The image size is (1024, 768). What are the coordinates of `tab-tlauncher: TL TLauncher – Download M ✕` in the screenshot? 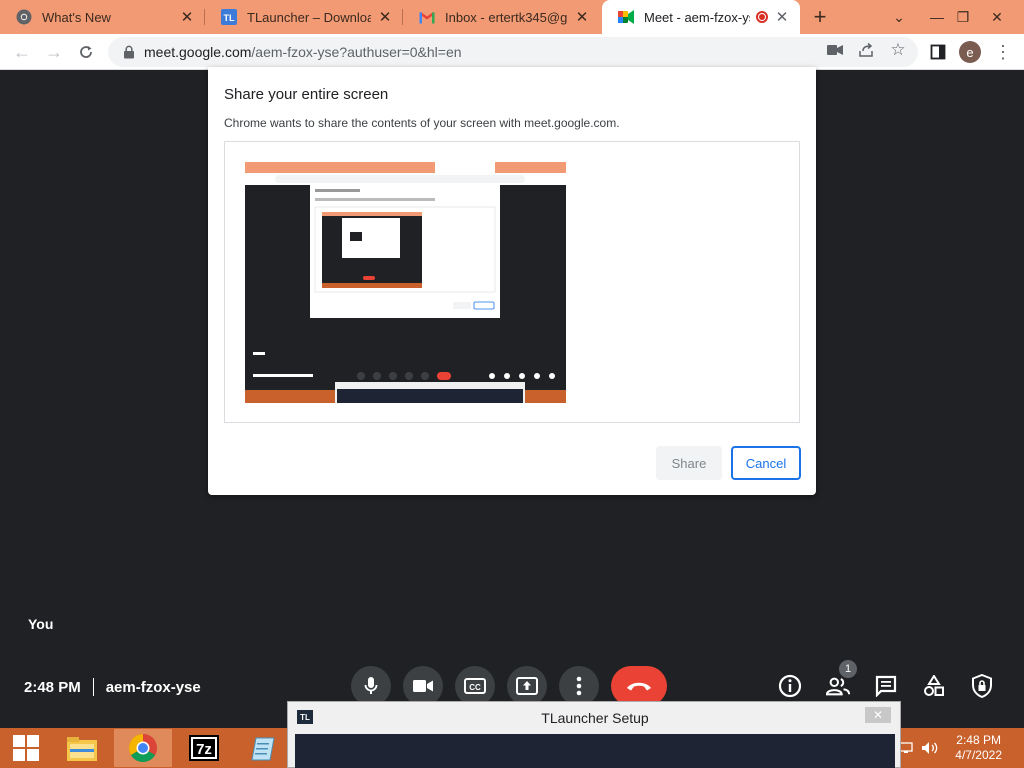 It's located at (304, 17).